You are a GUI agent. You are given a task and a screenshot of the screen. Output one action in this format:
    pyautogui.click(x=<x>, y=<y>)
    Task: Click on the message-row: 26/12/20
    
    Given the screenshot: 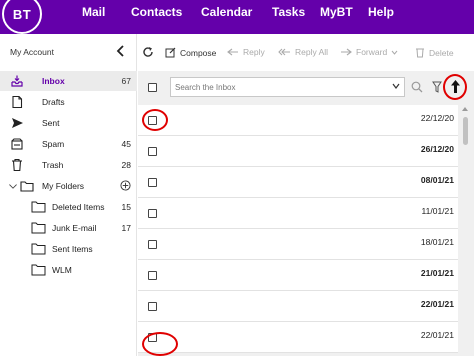 What is the action you would take?
    pyautogui.click(x=298, y=151)
    